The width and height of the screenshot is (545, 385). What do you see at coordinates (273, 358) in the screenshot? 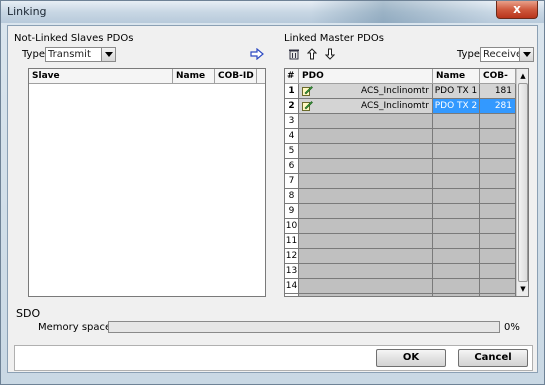
I see `button-bar: OK Cancel` at bounding box center [273, 358].